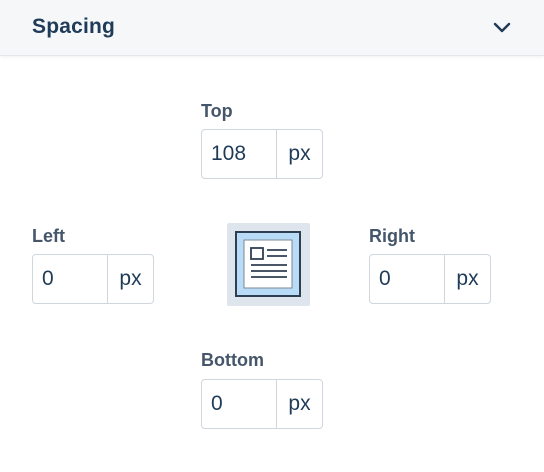  I want to click on bottom-unit: px, so click(299, 404).